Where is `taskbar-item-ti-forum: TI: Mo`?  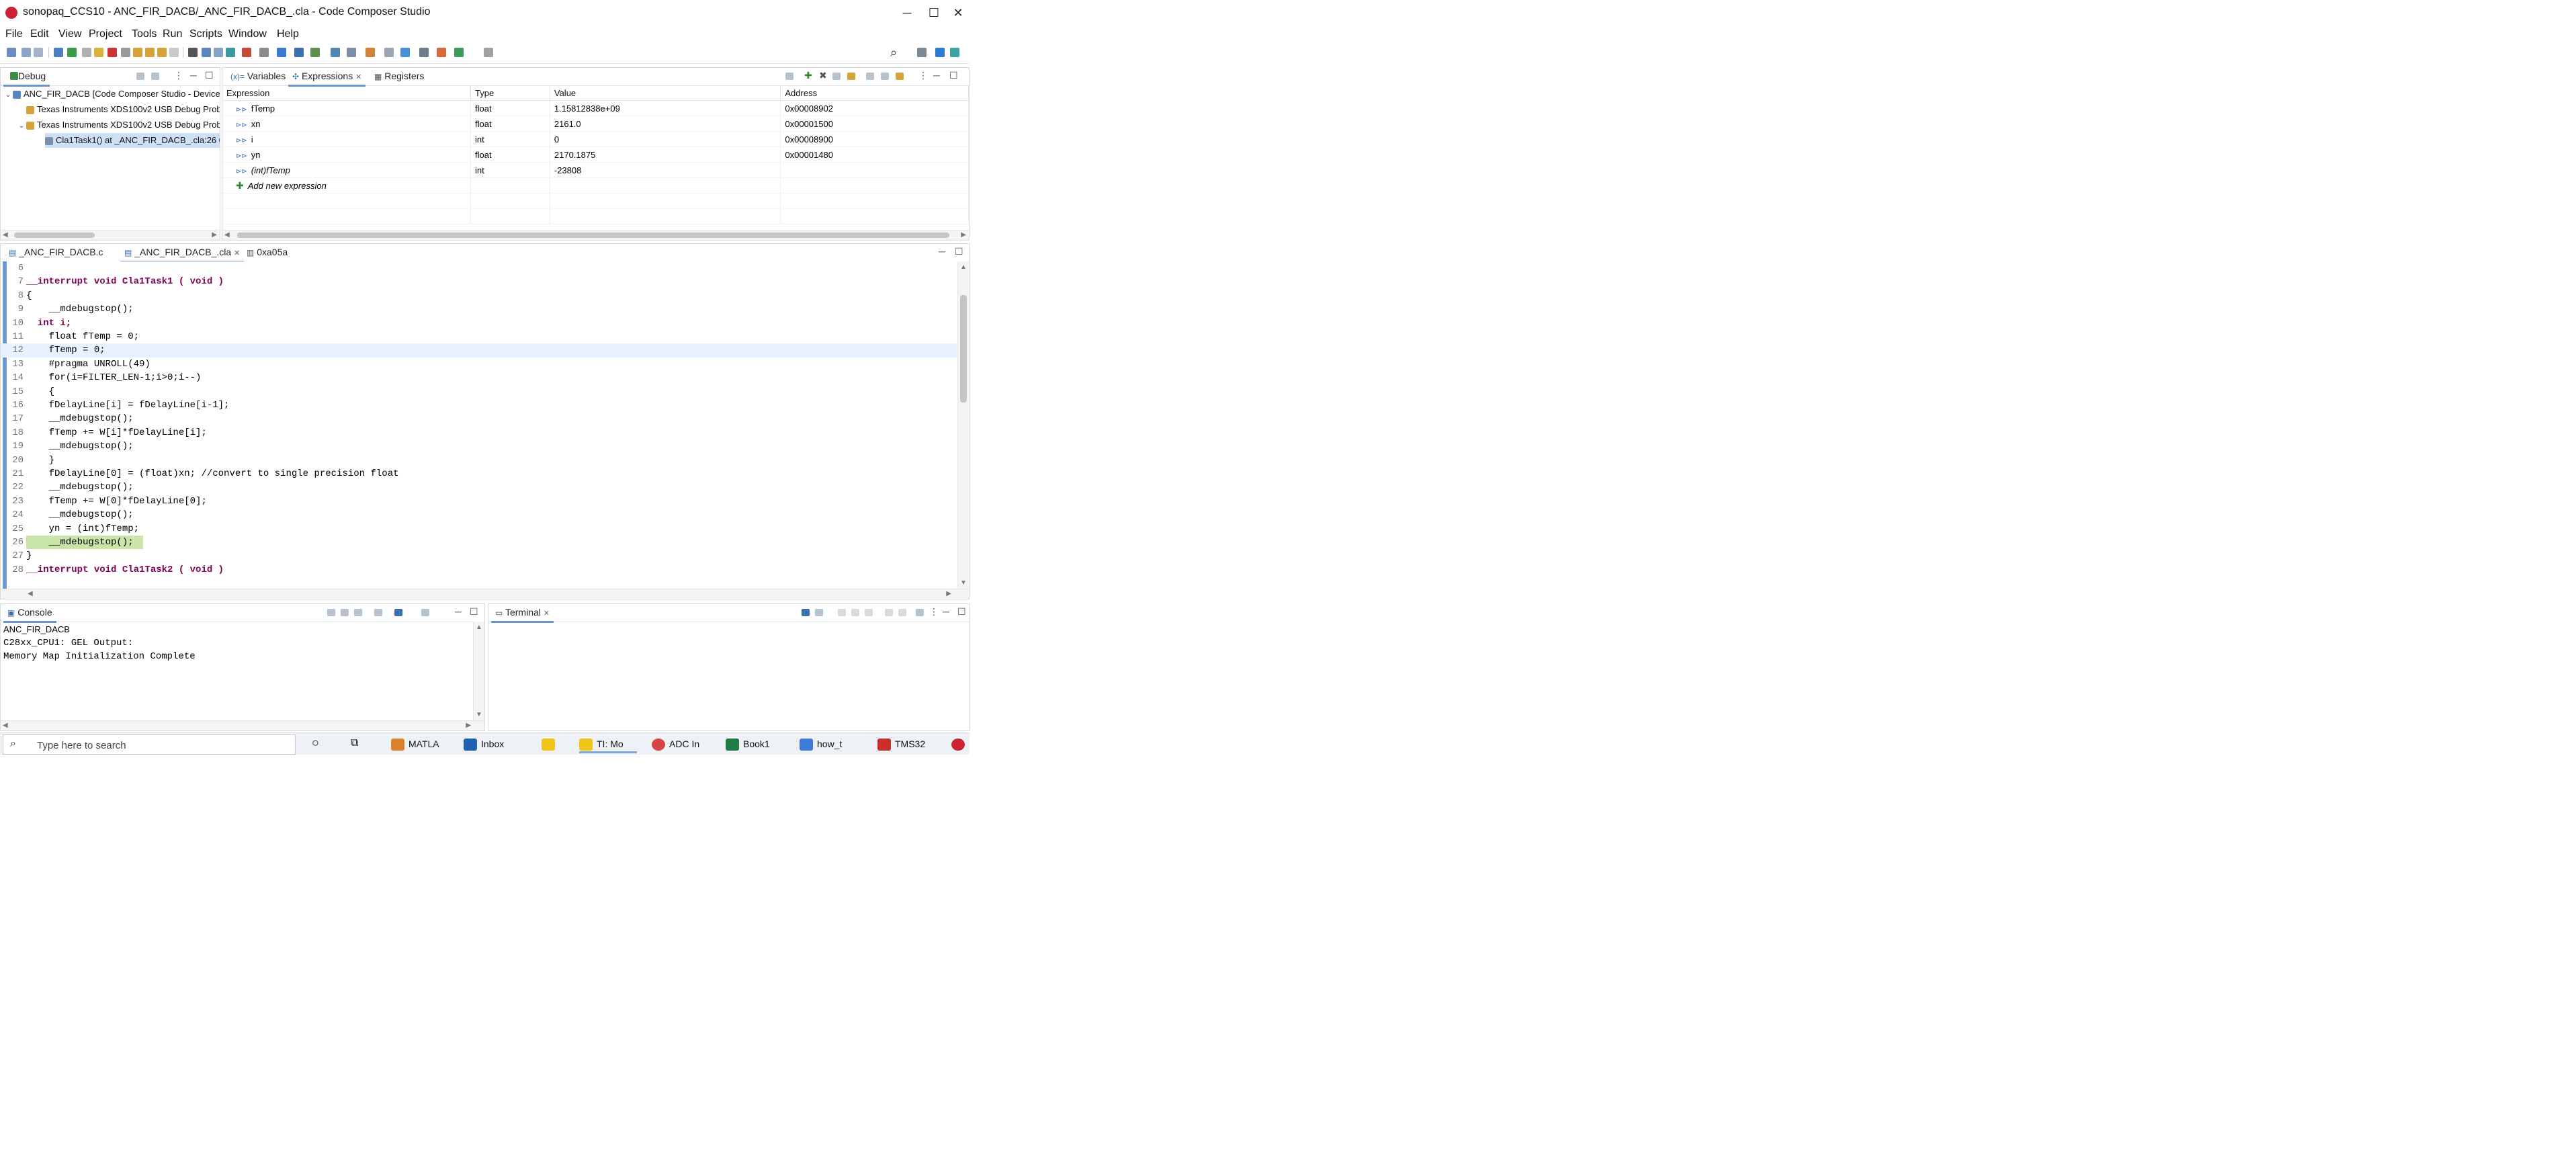
taskbar-item-ti-forum: TI: Mo is located at coordinates (608, 745).